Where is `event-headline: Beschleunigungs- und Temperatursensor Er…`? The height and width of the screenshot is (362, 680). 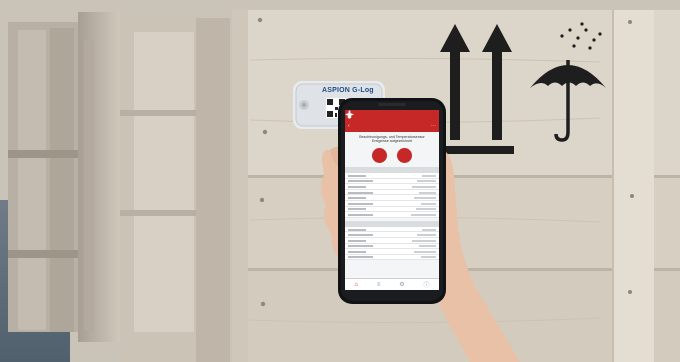
event-headline: Beschleunigungs- und Temperatursensor Er… is located at coordinates (392, 139).